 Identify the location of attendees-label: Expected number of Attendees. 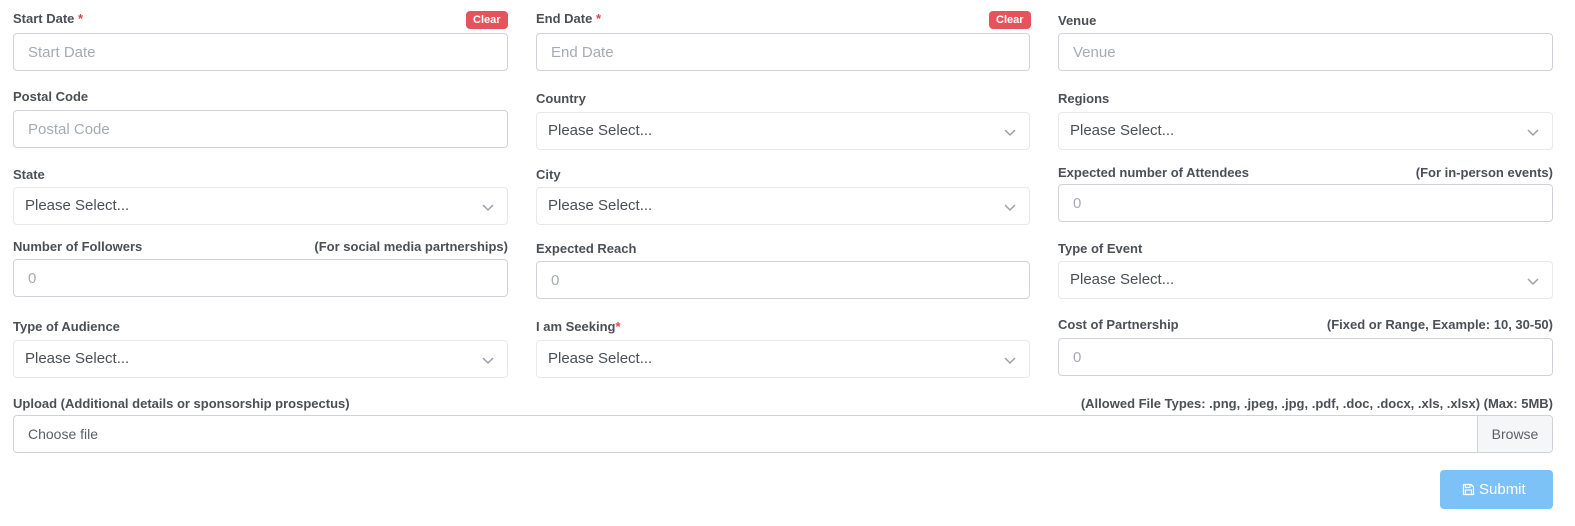
(1153, 172).